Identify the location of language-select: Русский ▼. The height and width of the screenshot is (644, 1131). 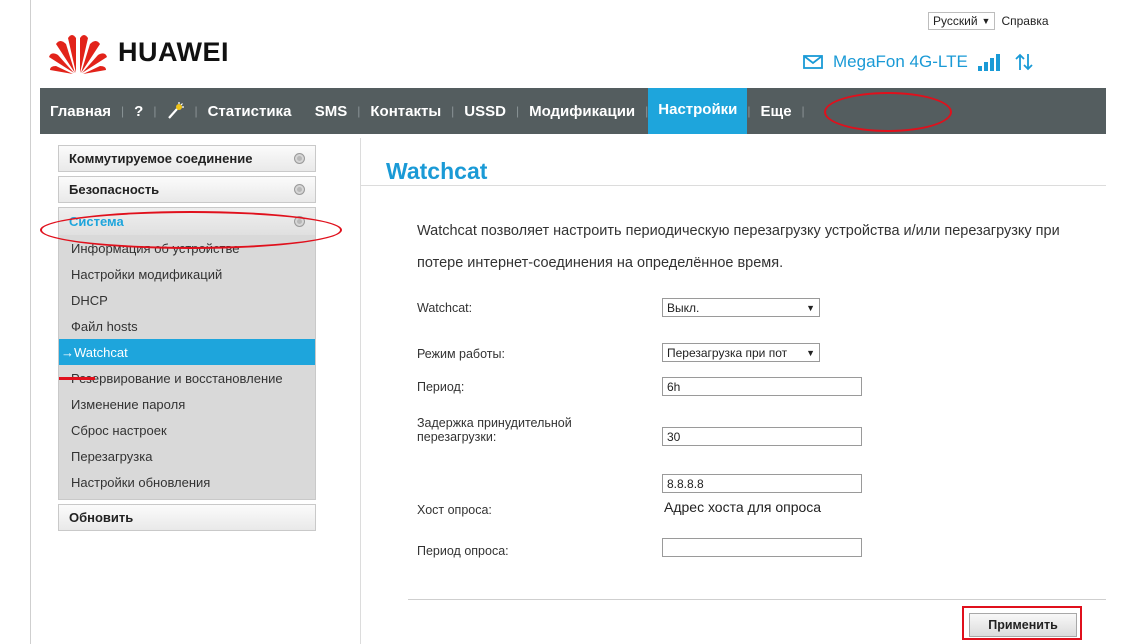
(962, 21).